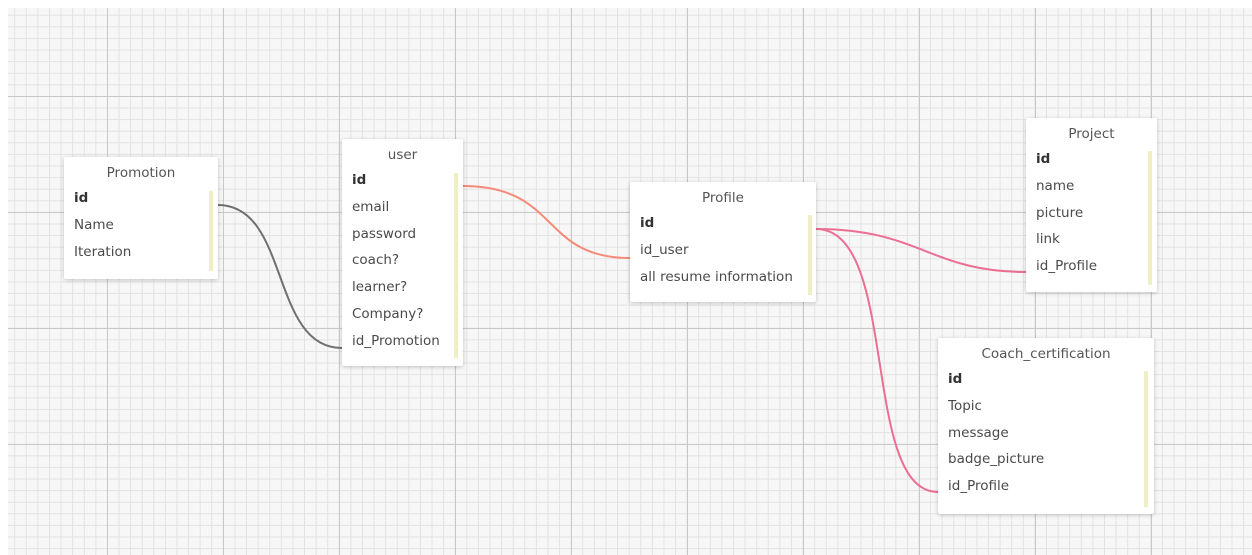 This screenshot has height=555, width=1252. What do you see at coordinates (407, 287) in the screenshot?
I see `field-row: learner?` at bounding box center [407, 287].